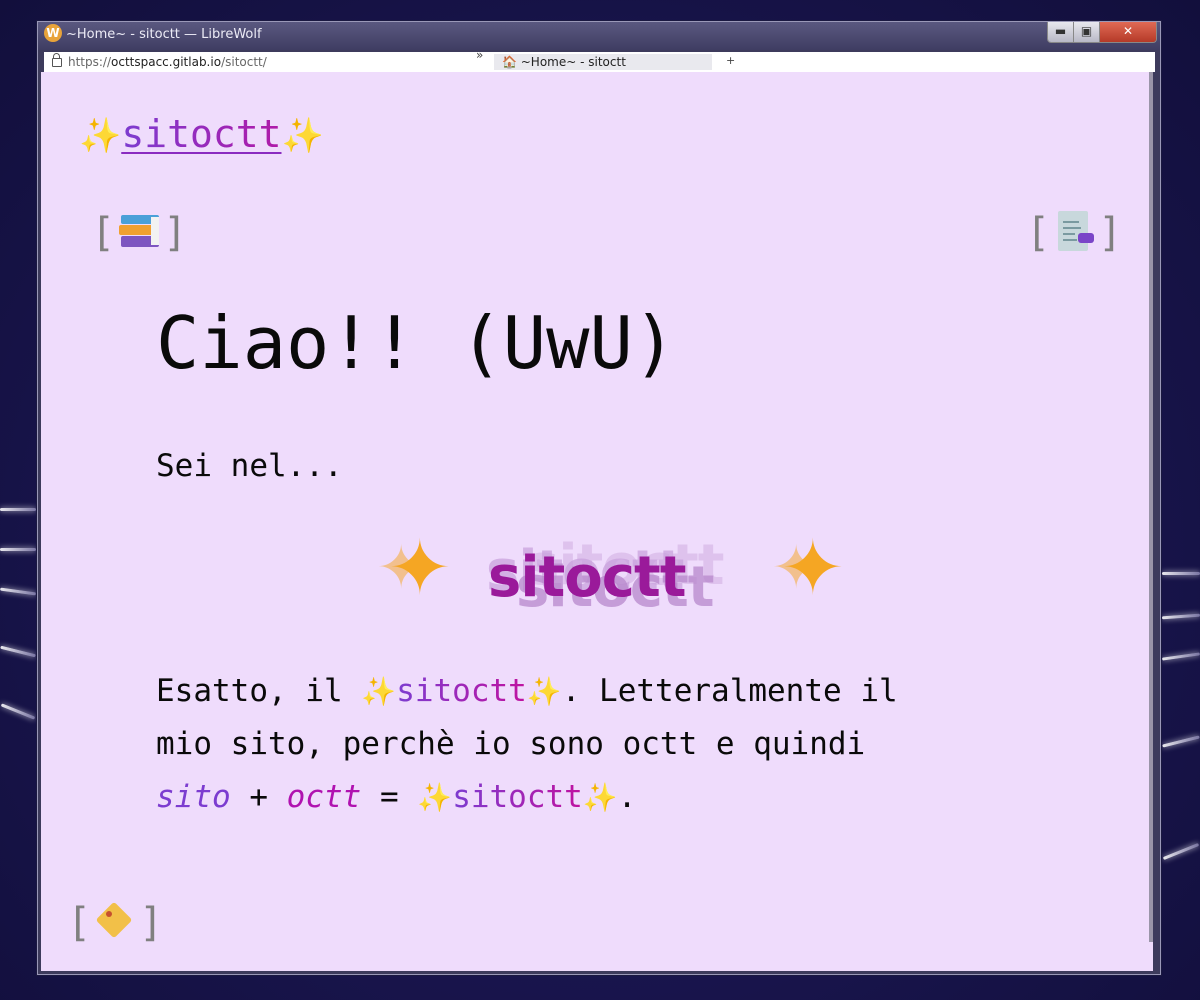 The width and height of the screenshot is (1200, 1000). I want to click on italic-octt: octt, so click(324, 797).